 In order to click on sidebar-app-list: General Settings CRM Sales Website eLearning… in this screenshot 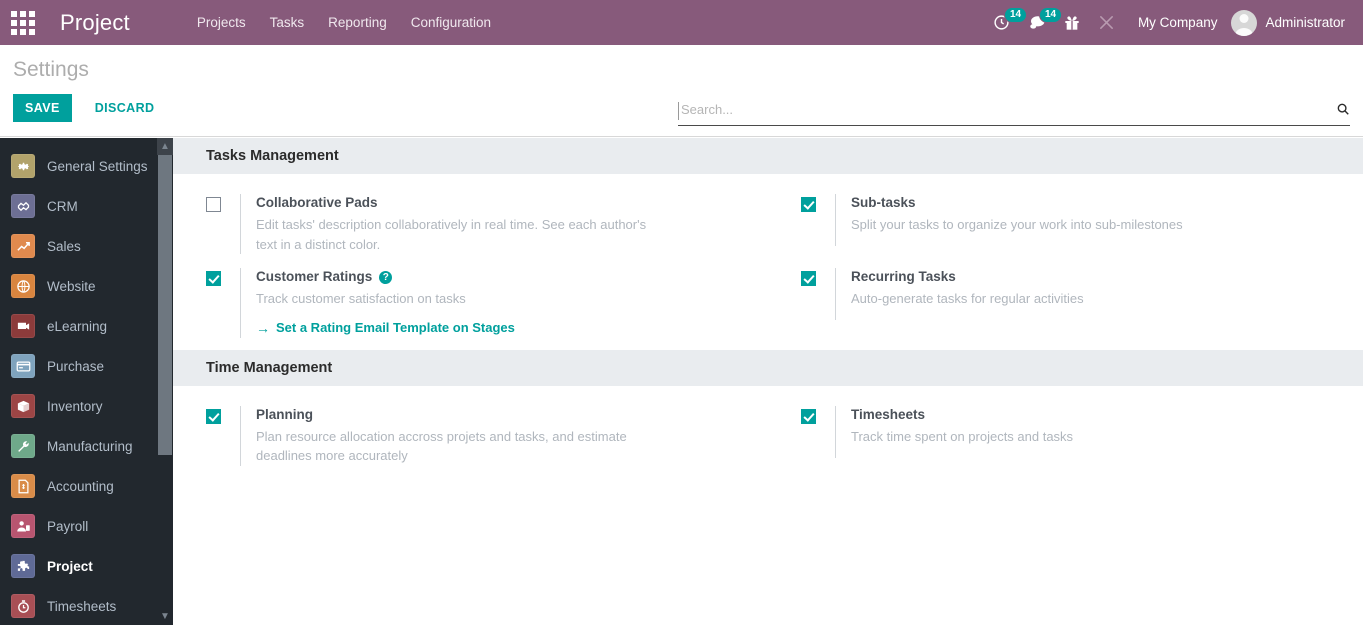, I will do `click(86, 381)`.